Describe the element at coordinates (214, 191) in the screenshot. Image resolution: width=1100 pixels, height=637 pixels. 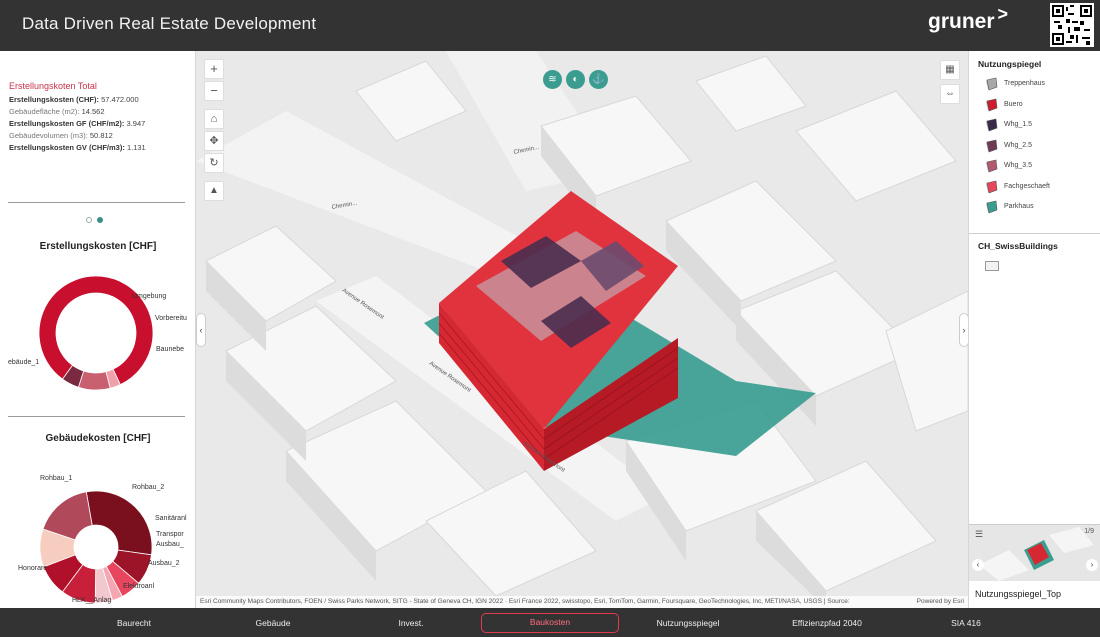
I see `compass-icon: ▲` at that location.